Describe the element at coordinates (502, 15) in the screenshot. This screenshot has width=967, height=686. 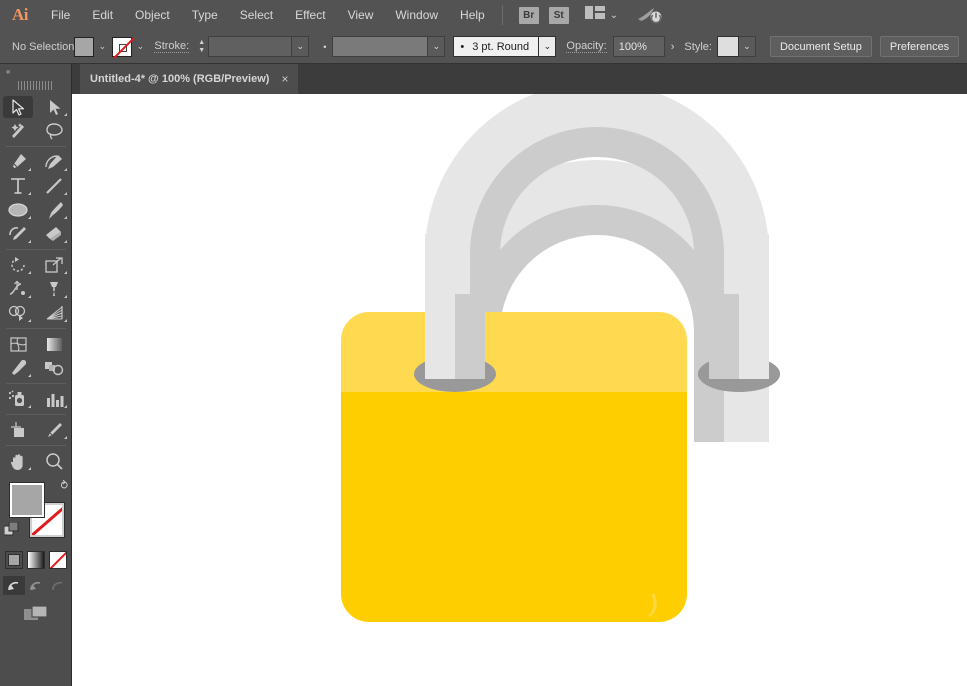
I see `menu-divider` at that location.